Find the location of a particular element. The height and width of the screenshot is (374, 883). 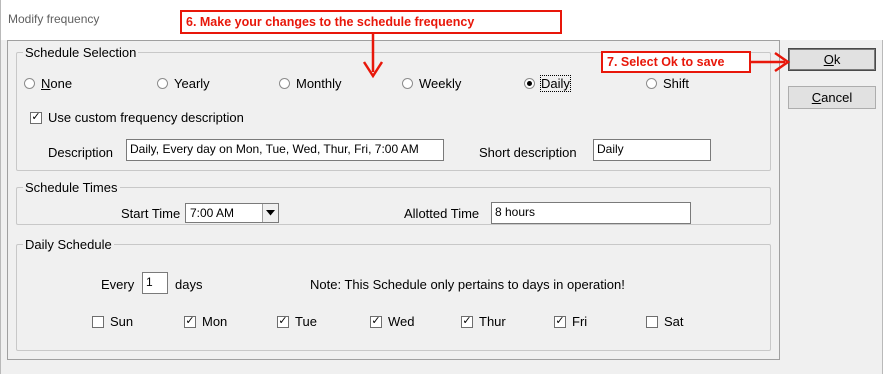

window-title: Modify frequency is located at coordinates (54, 19).